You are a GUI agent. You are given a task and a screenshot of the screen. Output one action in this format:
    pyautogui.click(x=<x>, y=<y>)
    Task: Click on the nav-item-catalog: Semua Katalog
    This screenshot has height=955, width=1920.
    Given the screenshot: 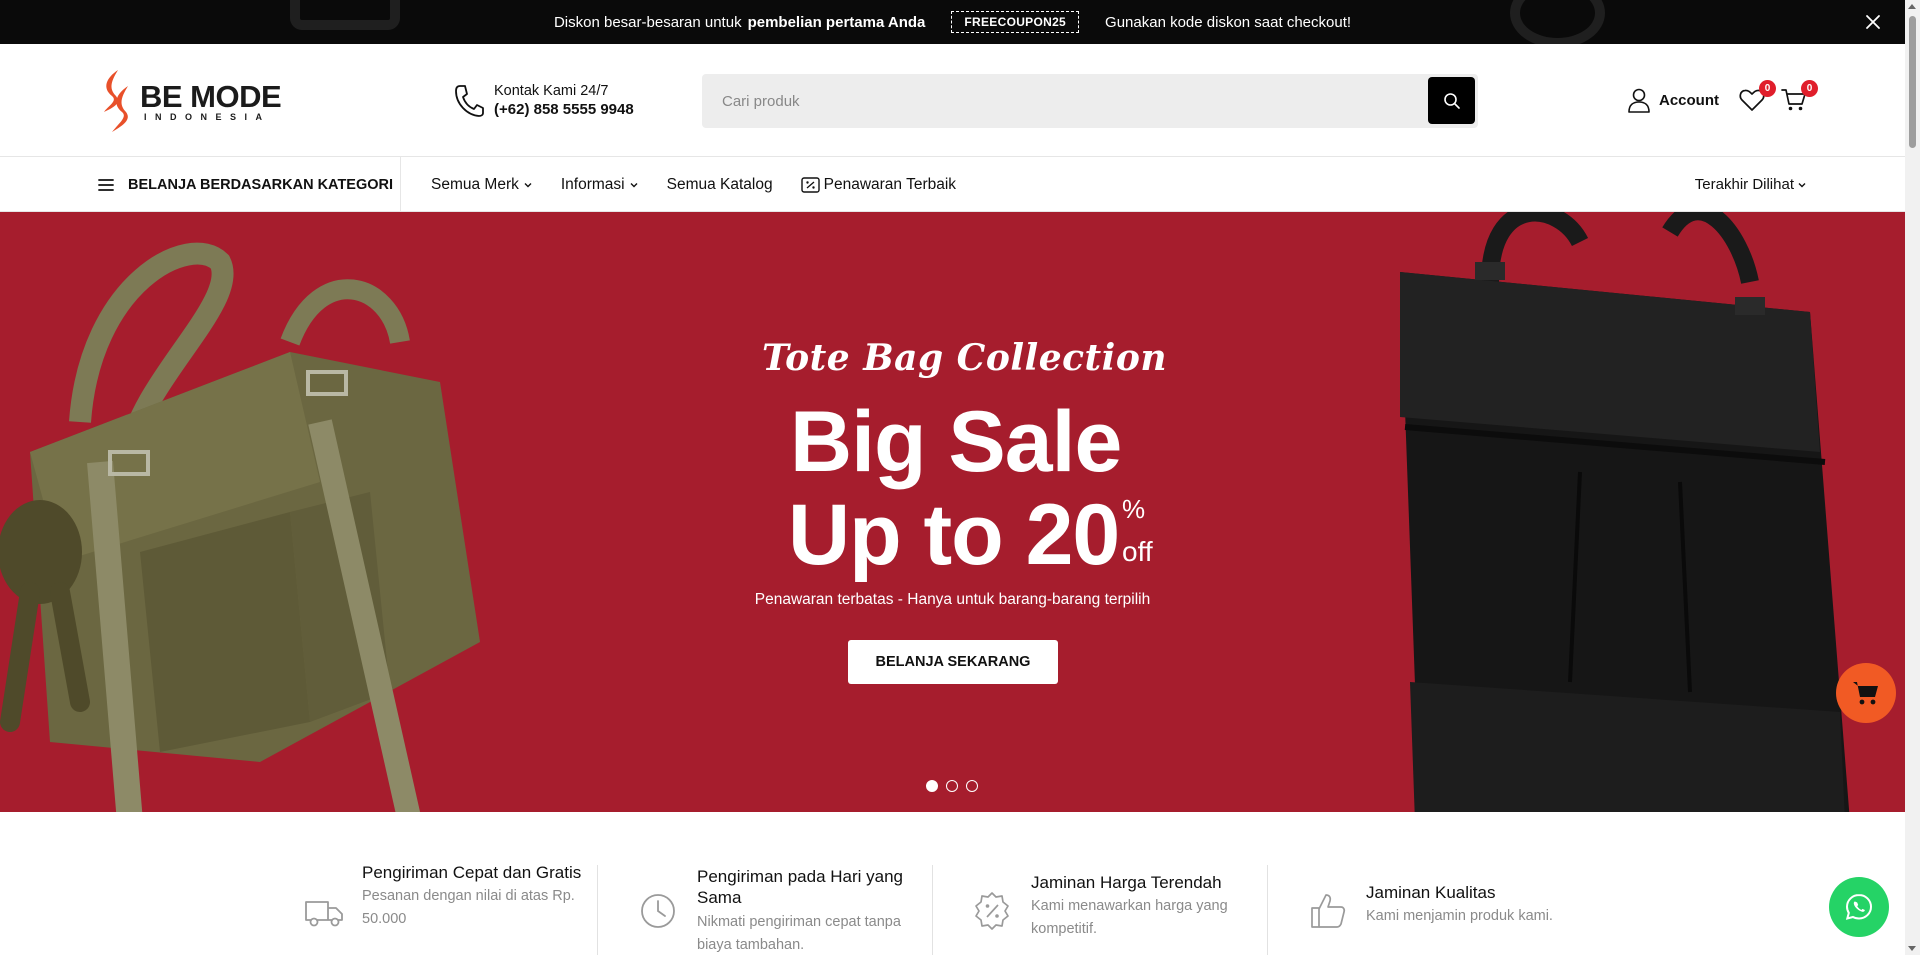 What is the action you would take?
    pyautogui.click(x=720, y=185)
    